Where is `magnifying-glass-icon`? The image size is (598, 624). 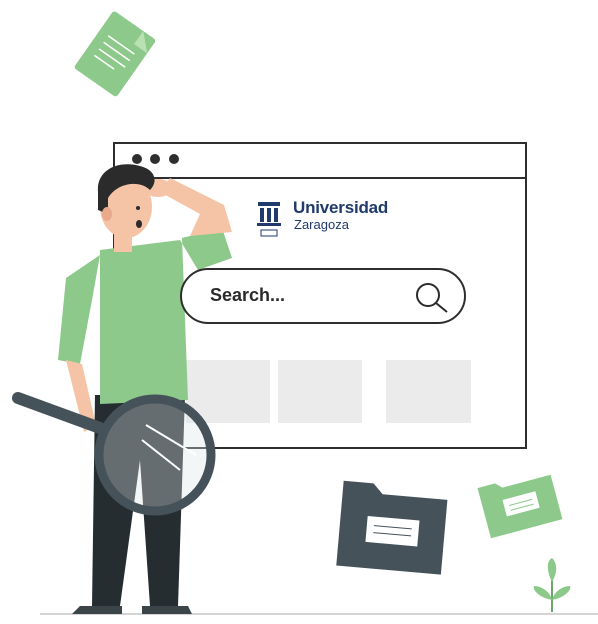 magnifying-glass-icon is located at coordinates (114, 454).